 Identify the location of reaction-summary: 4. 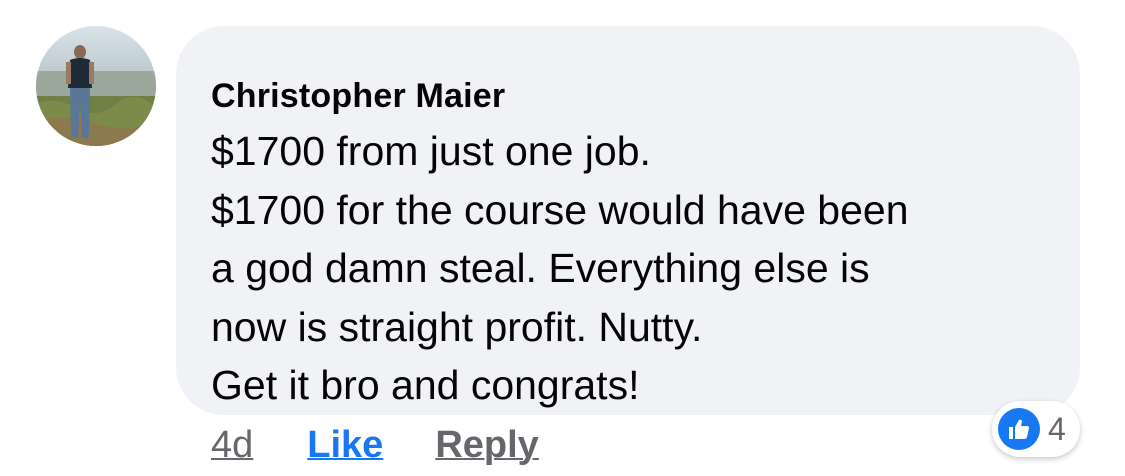
(1036, 429).